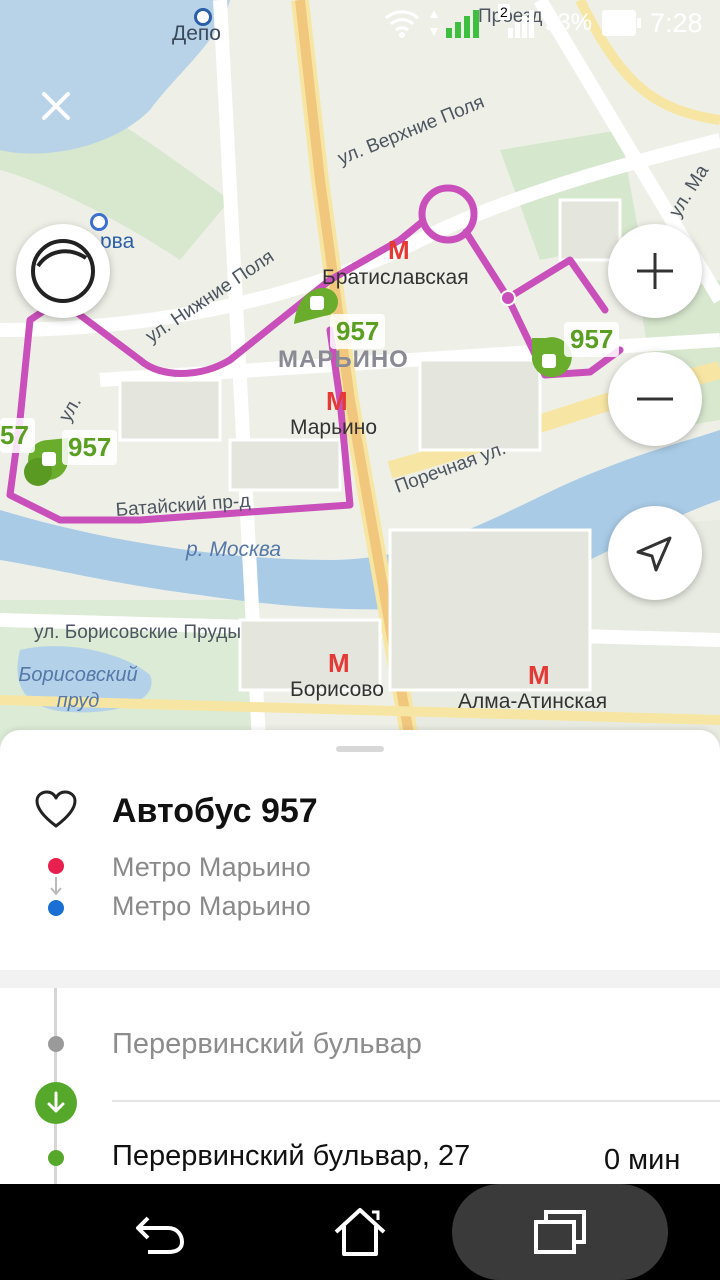  I want to click on zoom-in-button, so click(655, 271).